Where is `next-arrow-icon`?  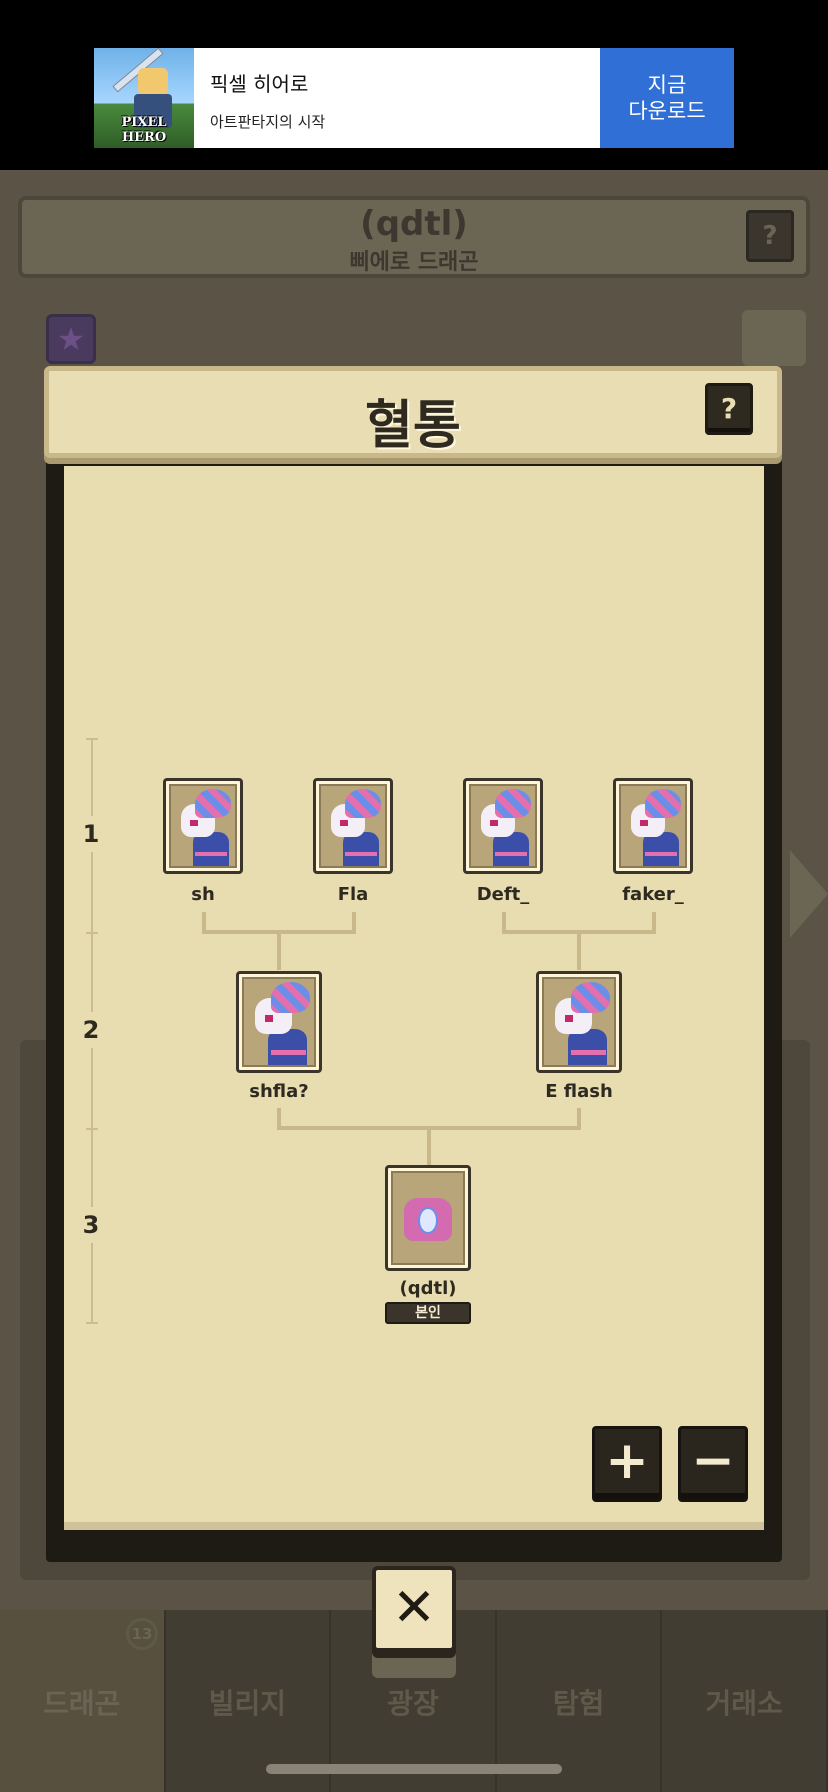 next-arrow-icon is located at coordinates (809, 894).